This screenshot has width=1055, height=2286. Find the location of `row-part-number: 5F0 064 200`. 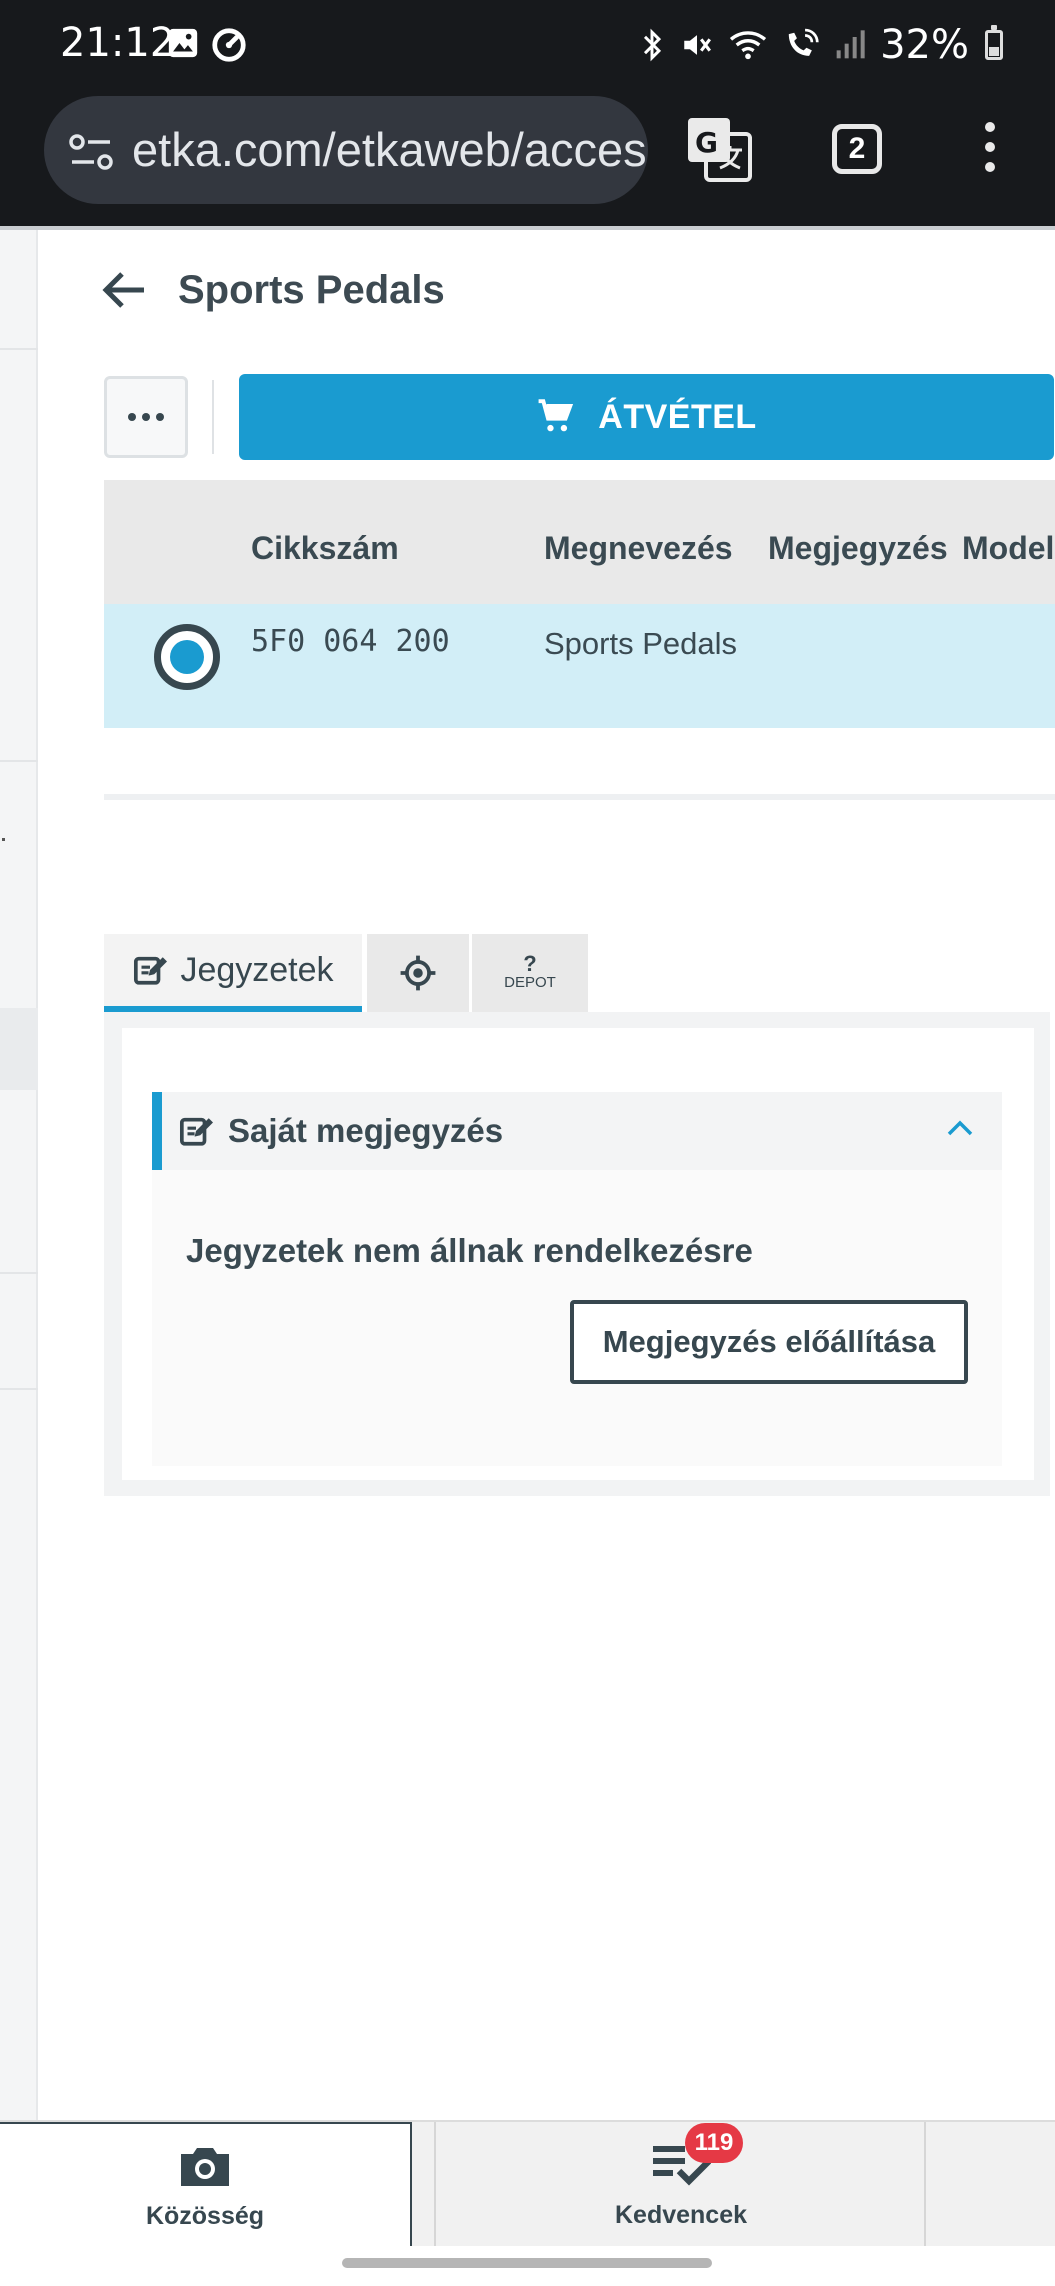

row-part-number: 5F0 064 200 is located at coordinates (350, 641).